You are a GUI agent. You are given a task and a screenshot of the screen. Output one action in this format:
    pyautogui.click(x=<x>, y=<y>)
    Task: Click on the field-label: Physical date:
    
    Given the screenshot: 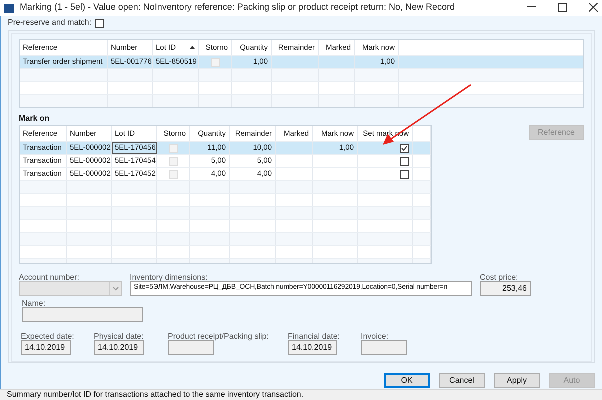 What is the action you would take?
    pyautogui.click(x=119, y=335)
    